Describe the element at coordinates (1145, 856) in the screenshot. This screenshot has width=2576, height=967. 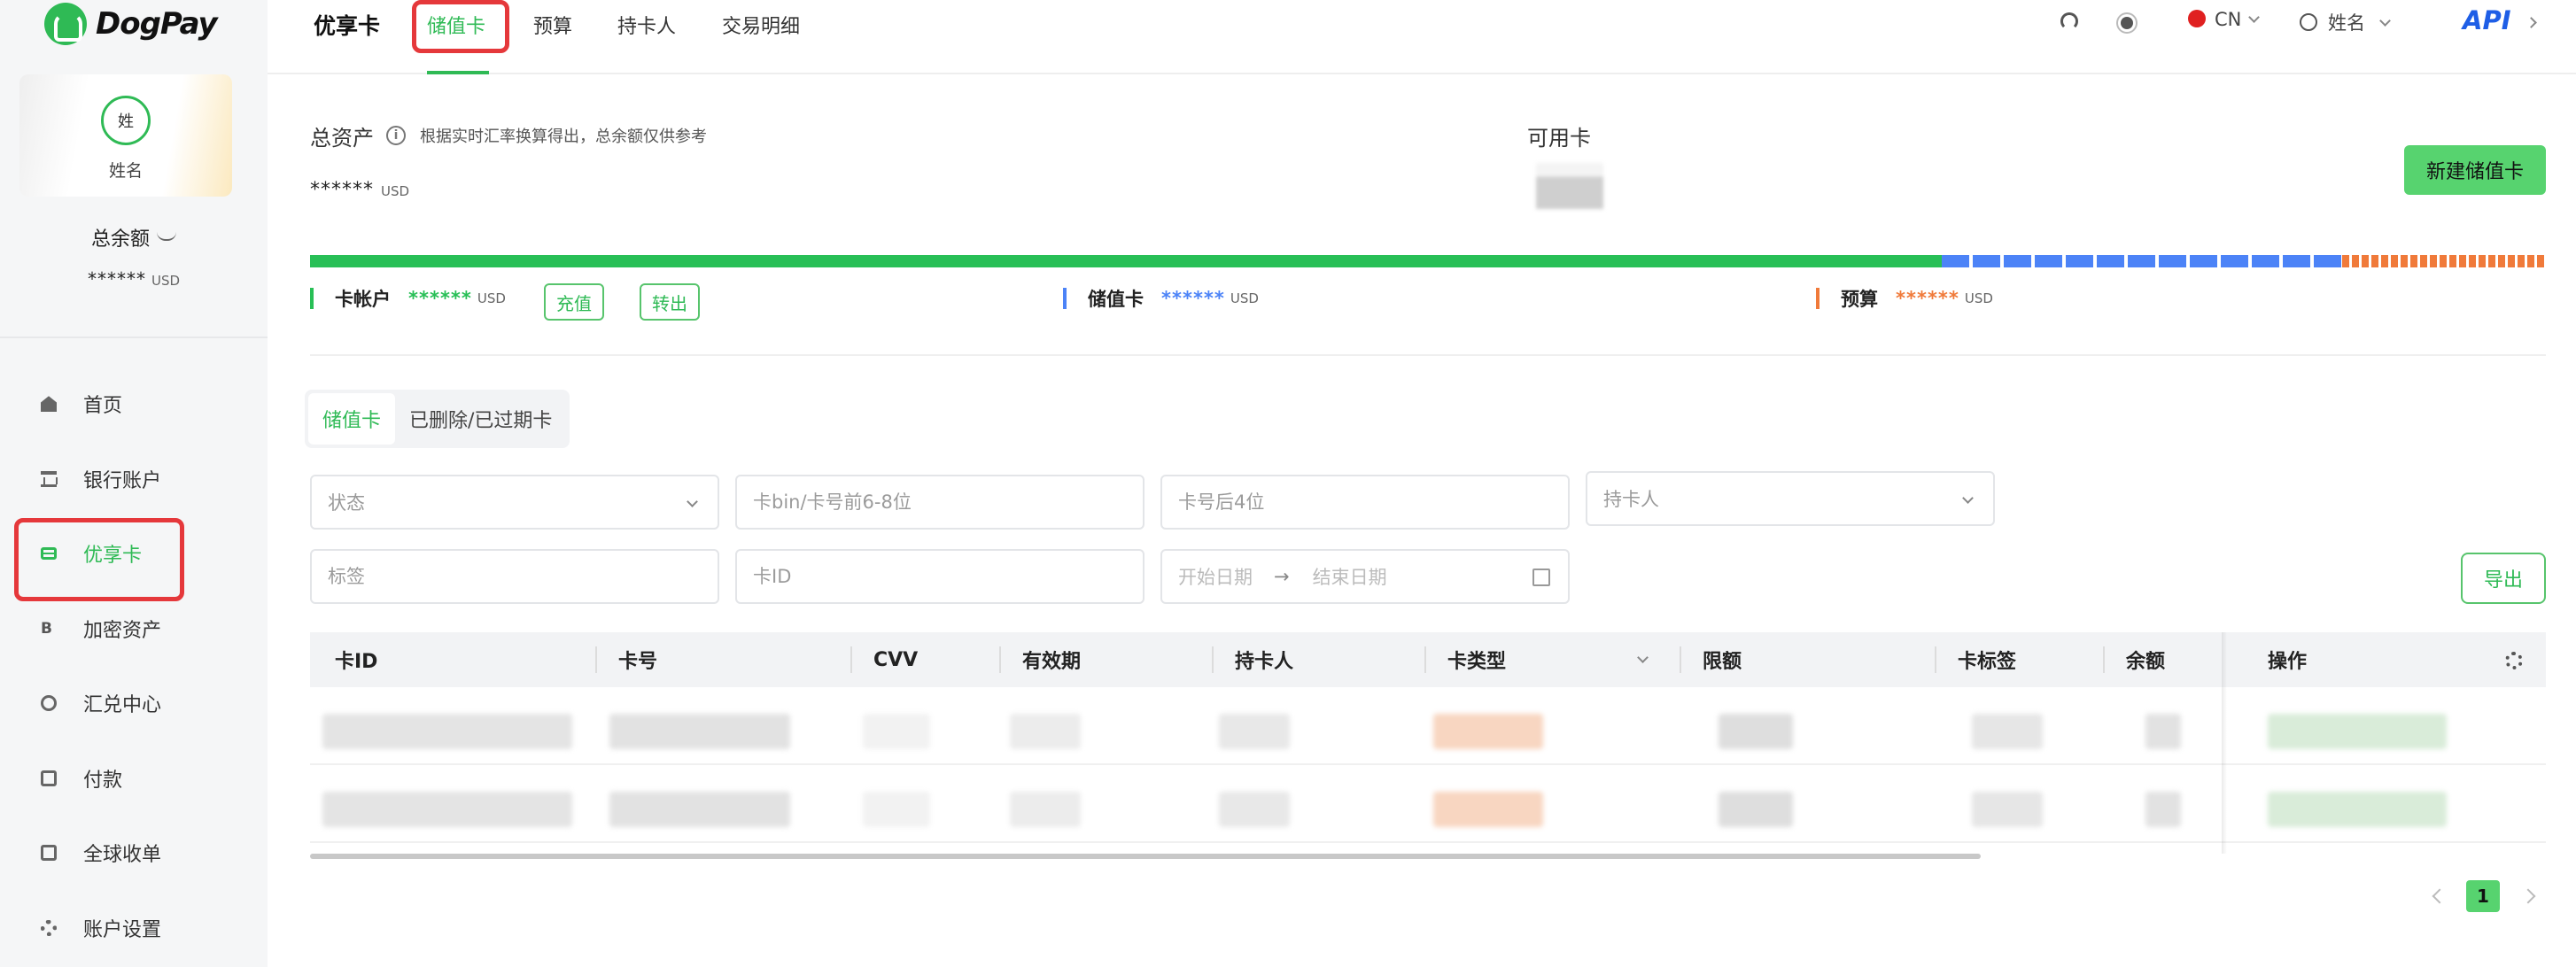
I see `table-horizontal-scrollbar` at that location.